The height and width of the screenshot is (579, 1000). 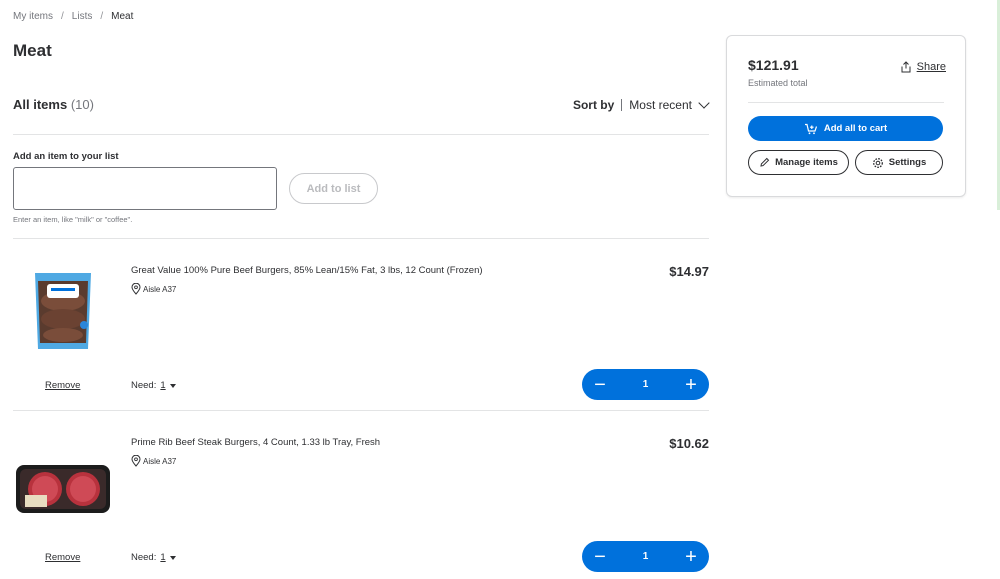 I want to click on item-price: $10.62, so click(x=689, y=443).